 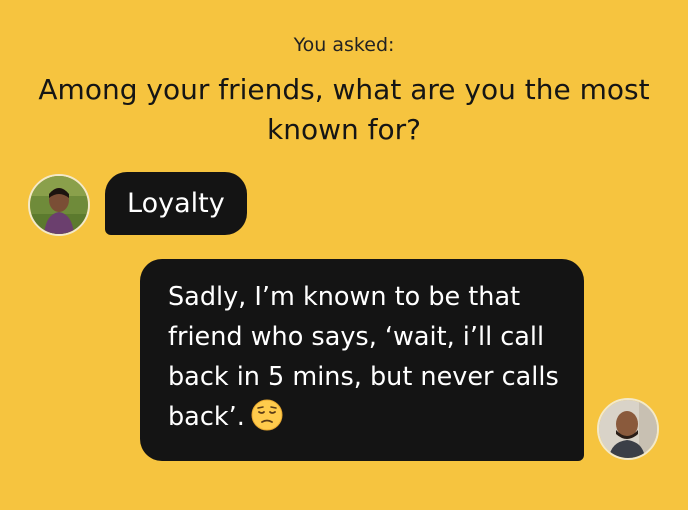 What do you see at coordinates (628, 429) in the screenshot?
I see `answerer-avatar` at bounding box center [628, 429].